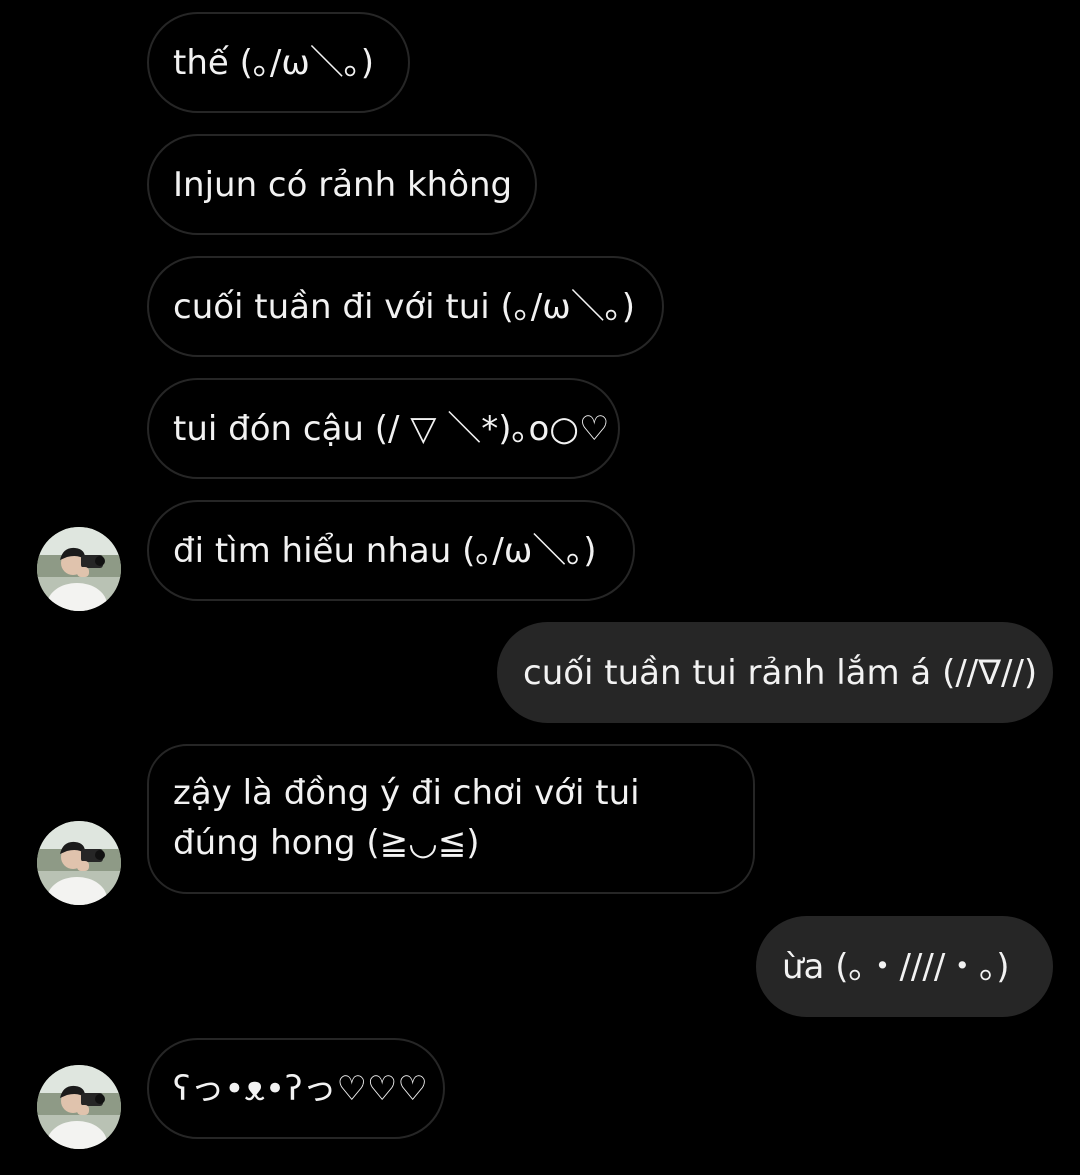  I want to click on message-bubble-incoming: Injun có rảnh không, so click(342, 184).